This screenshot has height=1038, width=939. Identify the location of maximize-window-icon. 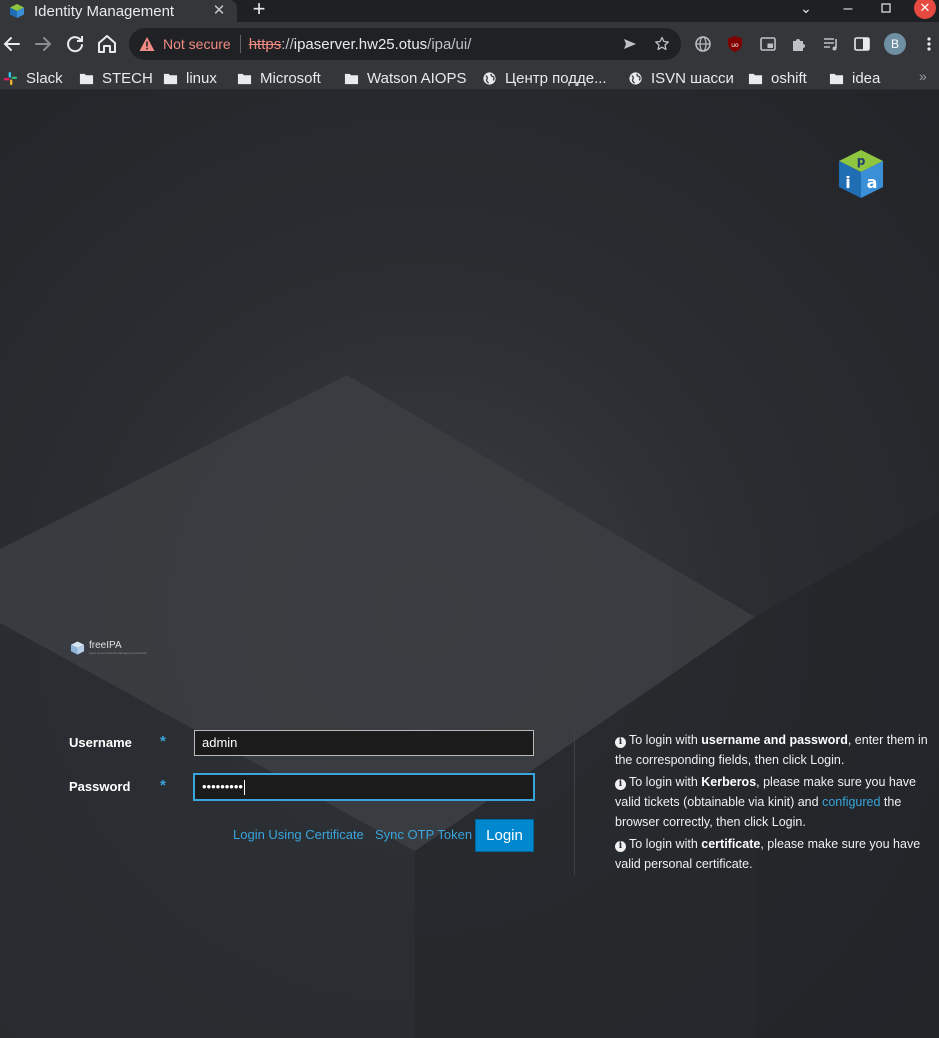
(886, 10).